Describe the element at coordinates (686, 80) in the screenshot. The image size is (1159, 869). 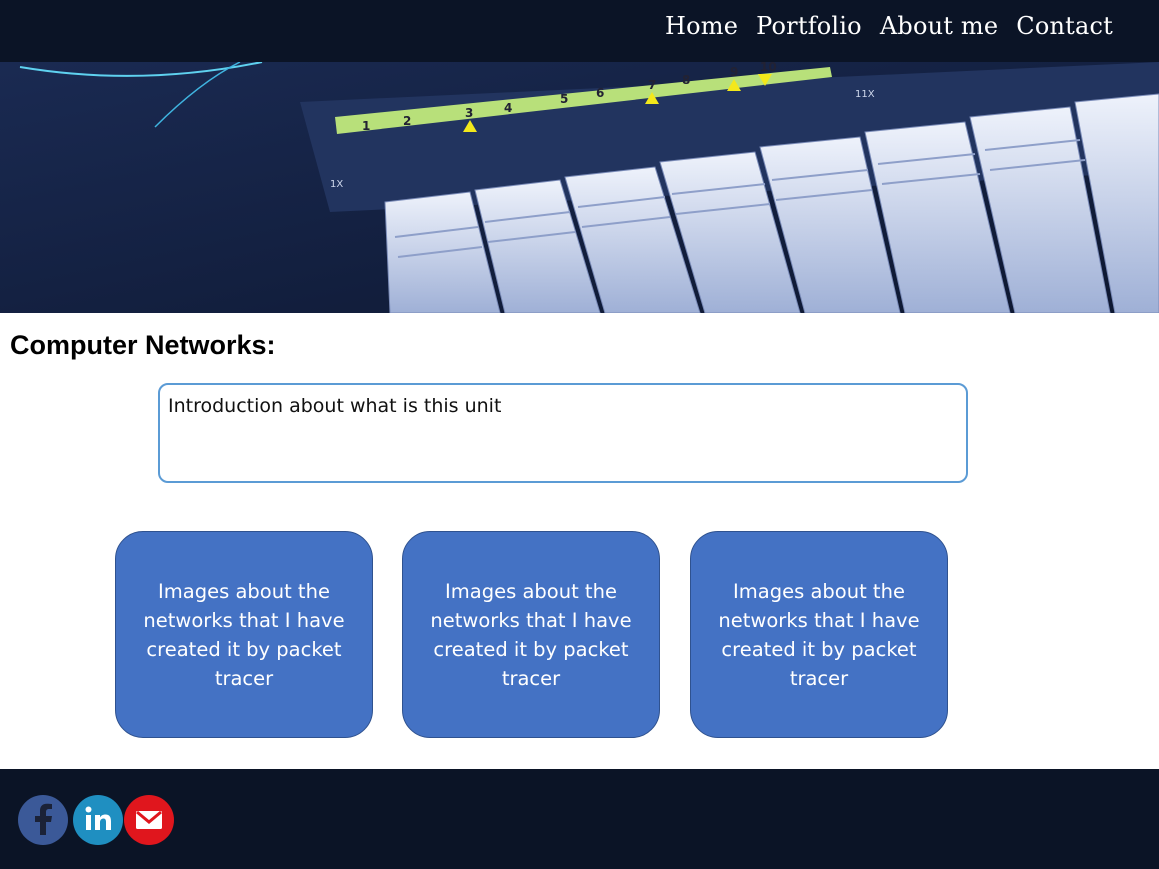
I see `port-label: 8` at that location.